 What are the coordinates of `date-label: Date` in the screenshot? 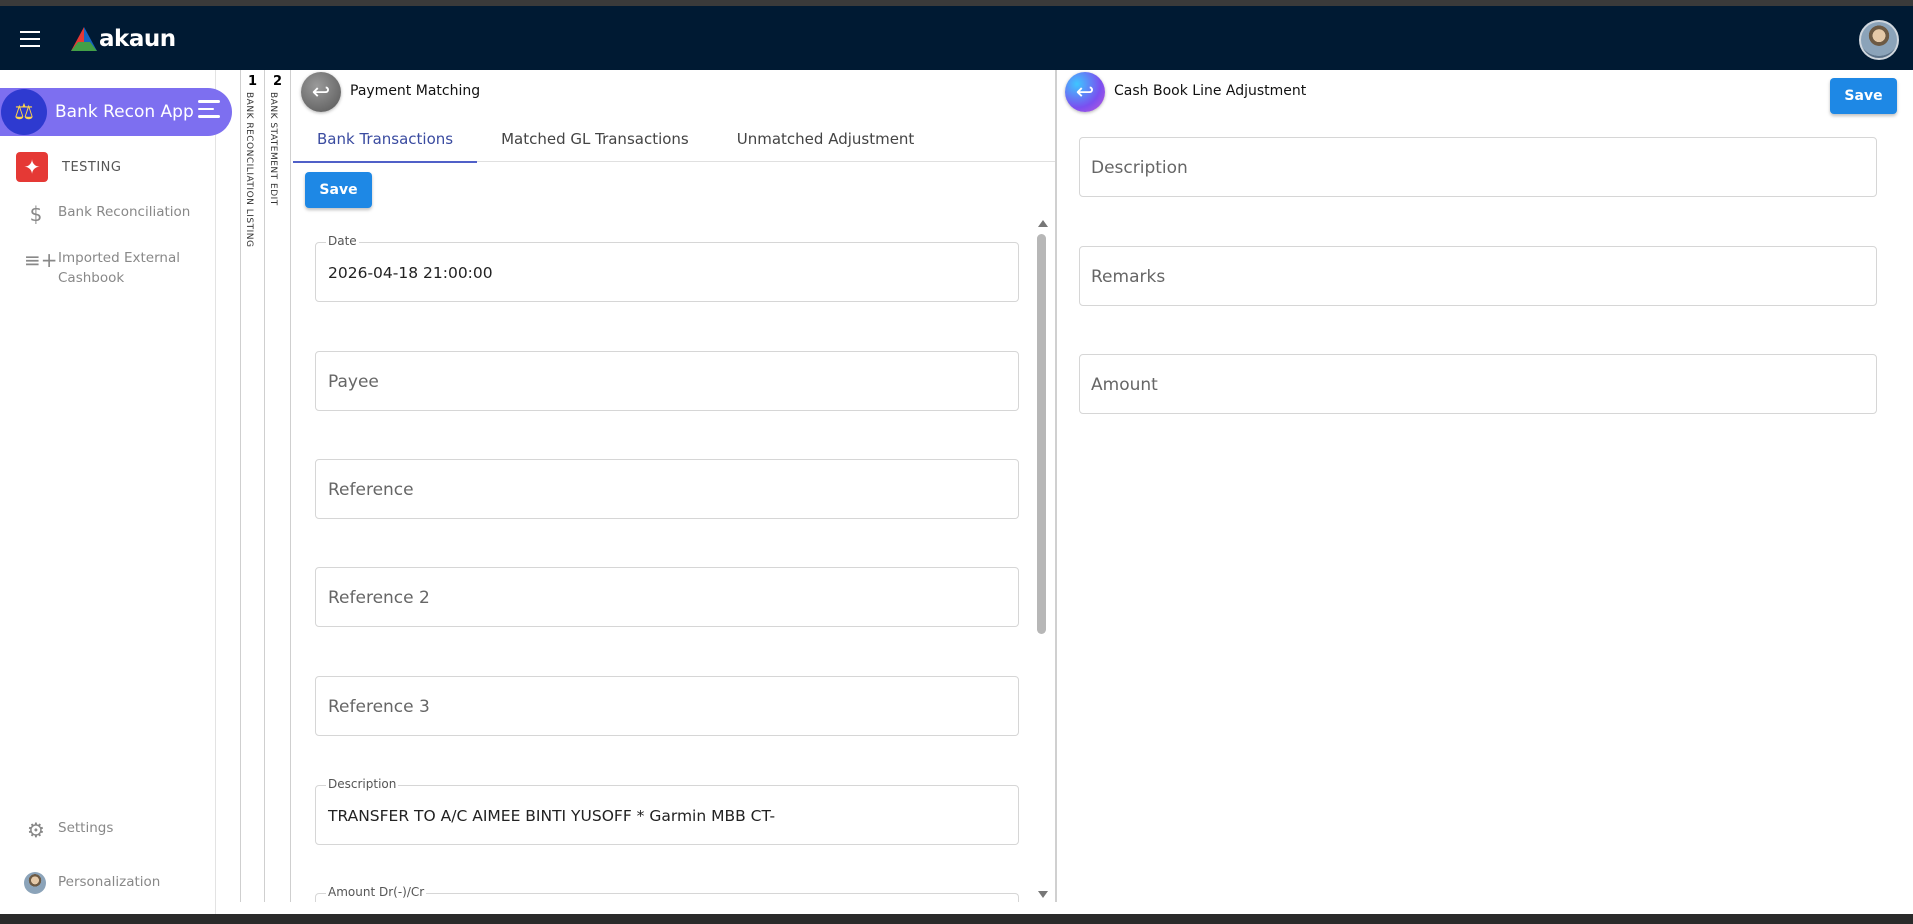 It's located at (342, 241).